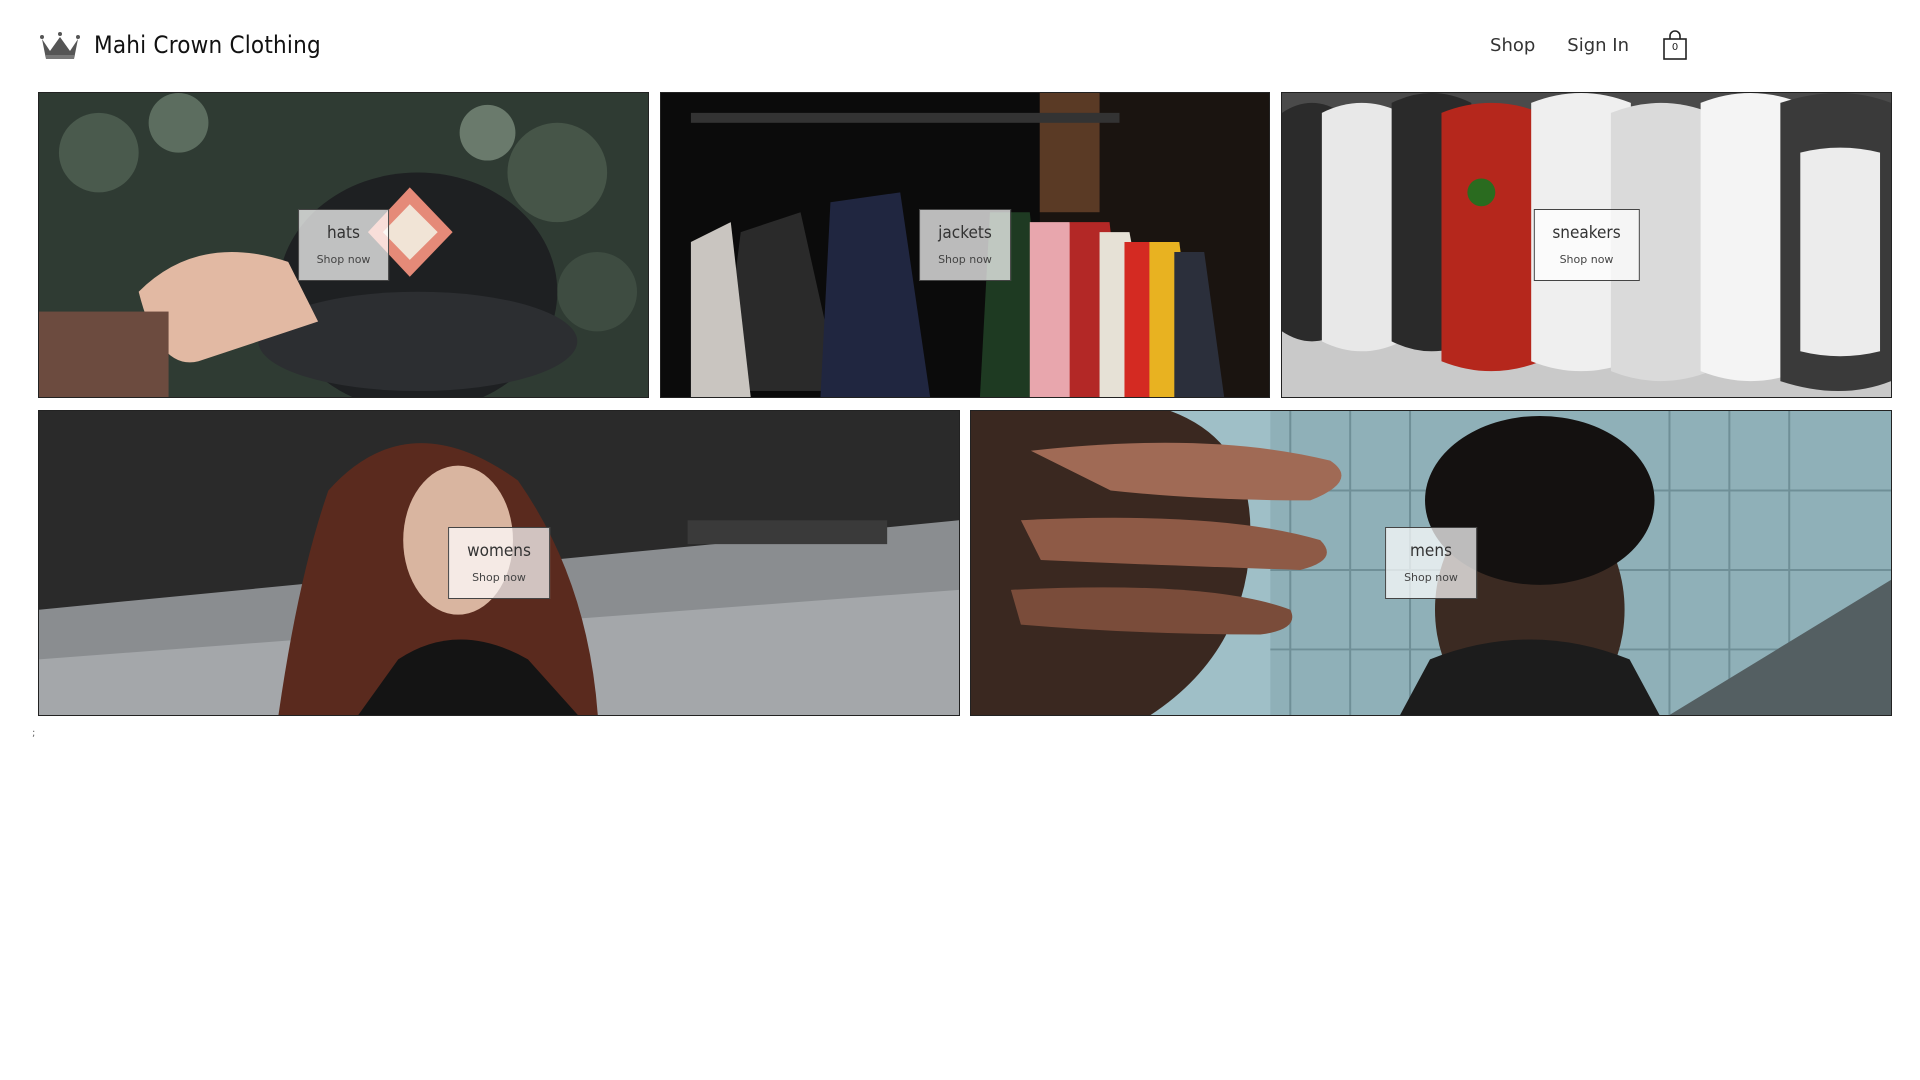  I want to click on category-label-box: womens Shop now, so click(499, 563).